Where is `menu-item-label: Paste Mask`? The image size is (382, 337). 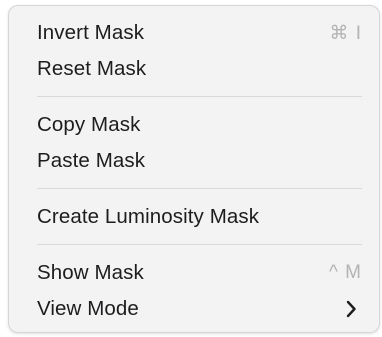 menu-item-label: Paste Mask is located at coordinates (91, 160).